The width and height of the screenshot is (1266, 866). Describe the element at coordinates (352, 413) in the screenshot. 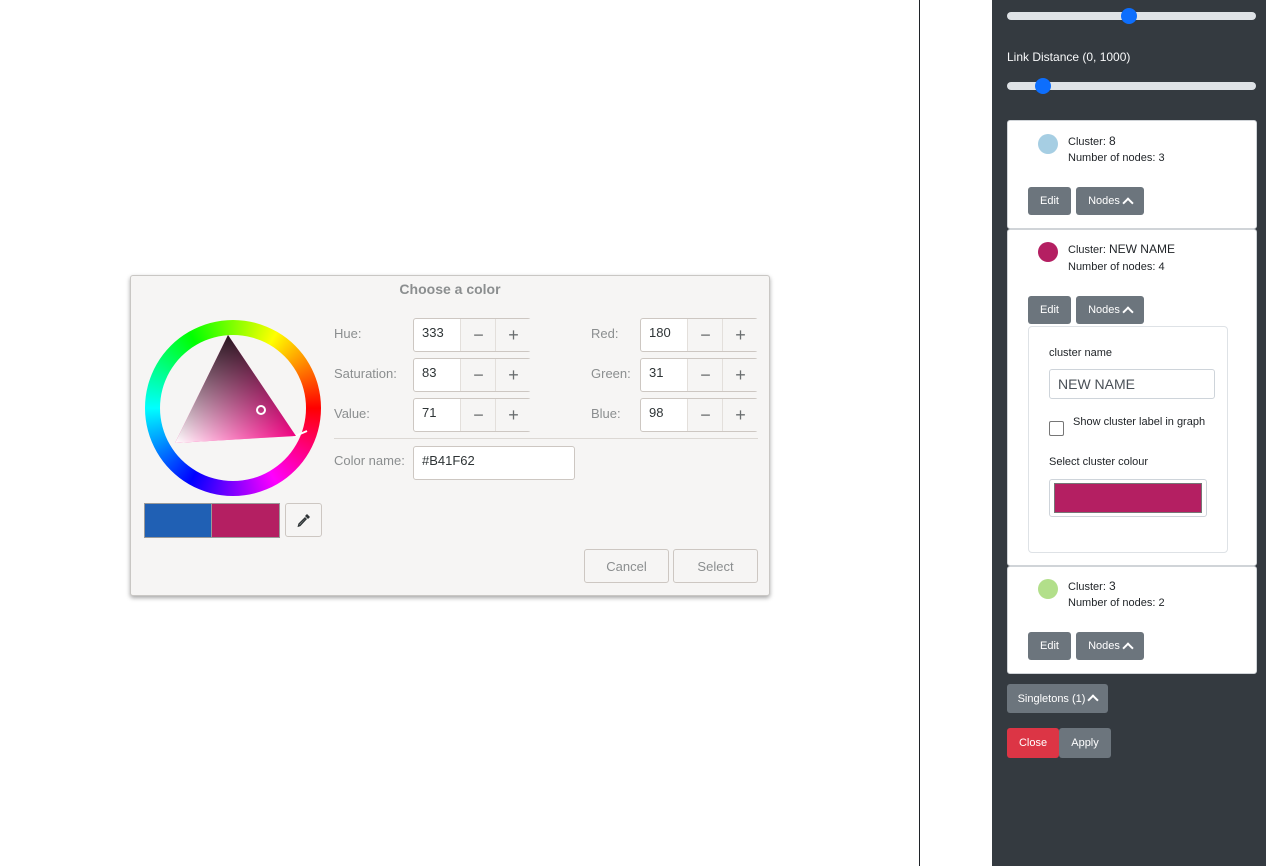

I see `value-label: Value:` at that location.